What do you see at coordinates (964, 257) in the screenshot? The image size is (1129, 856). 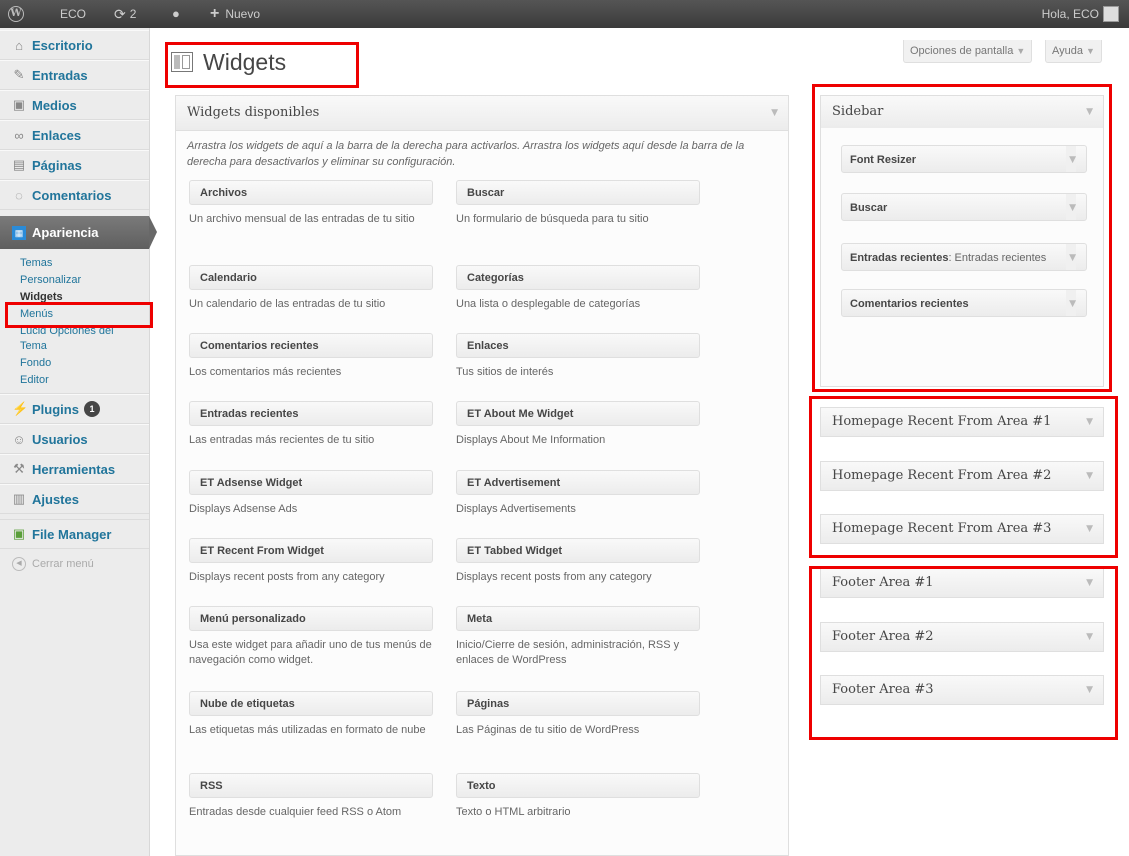 I see `sidebar-widget-entradas-recientes: Entradas recientes: Entradas recientes ▼` at bounding box center [964, 257].